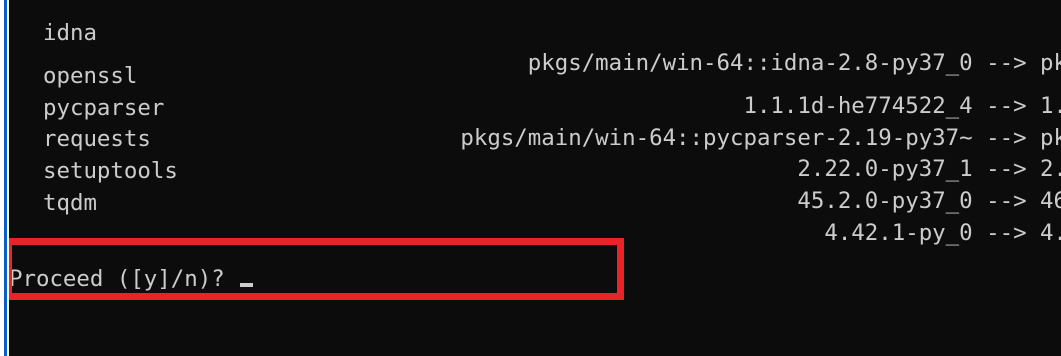 This screenshot has width=1061, height=356. Describe the element at coordinates (942, 233) in the screenshot. I see `package-version-change: 4.42.1-py_0 --> 4.` at that location.